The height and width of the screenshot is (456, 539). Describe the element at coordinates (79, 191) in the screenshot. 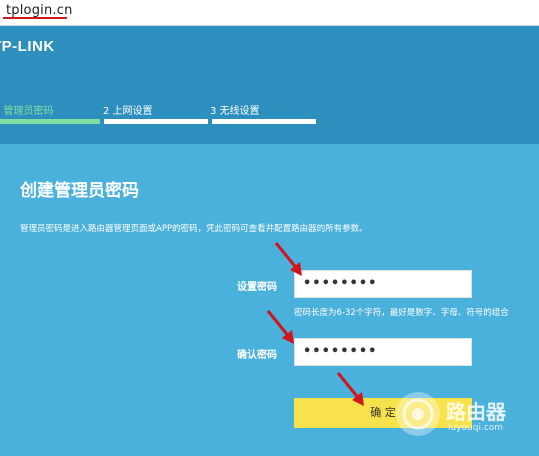

I see `page-title: 创建管理员密码` at that location.